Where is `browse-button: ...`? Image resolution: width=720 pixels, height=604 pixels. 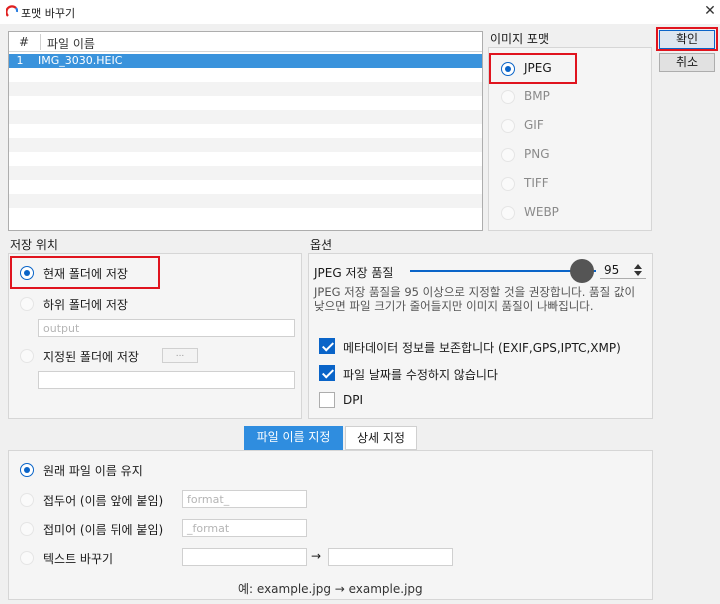
browse-button: ... is located at coordinates (180, 355).